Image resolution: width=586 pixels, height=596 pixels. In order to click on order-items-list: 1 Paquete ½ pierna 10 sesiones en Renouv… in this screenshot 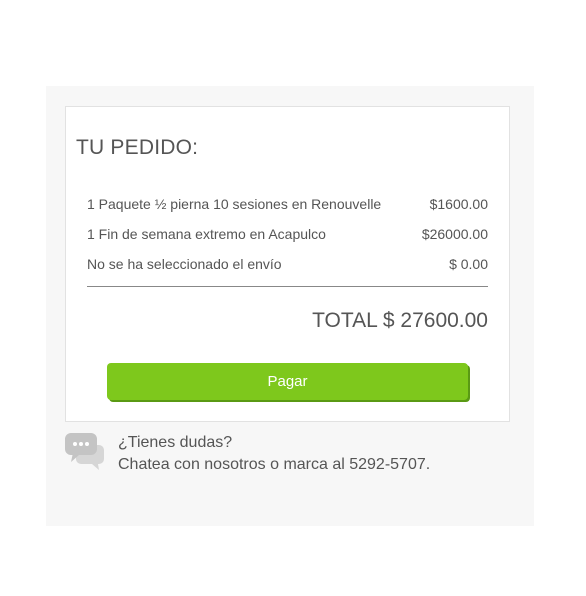, I will do `click(287, 234)`.